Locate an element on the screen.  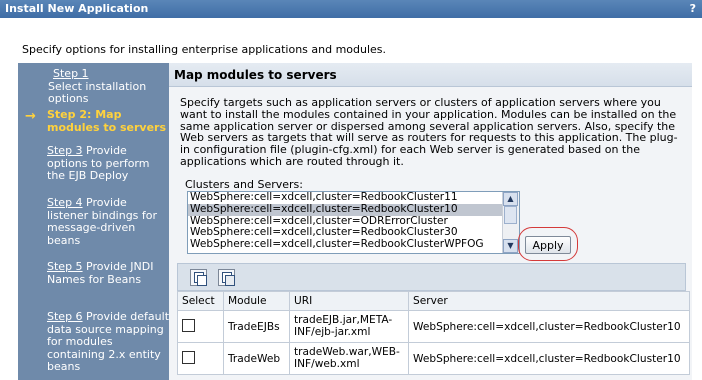
select-all-icon is located at coordinates (198, 277).